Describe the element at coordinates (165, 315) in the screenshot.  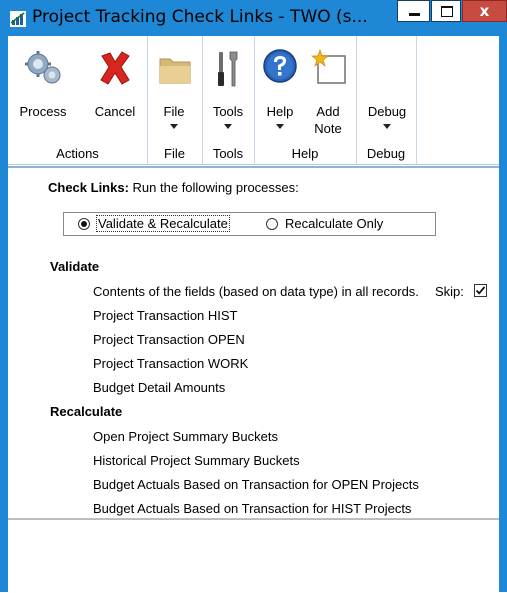
I see `validate-item: Project Transaction HIST` at that location.